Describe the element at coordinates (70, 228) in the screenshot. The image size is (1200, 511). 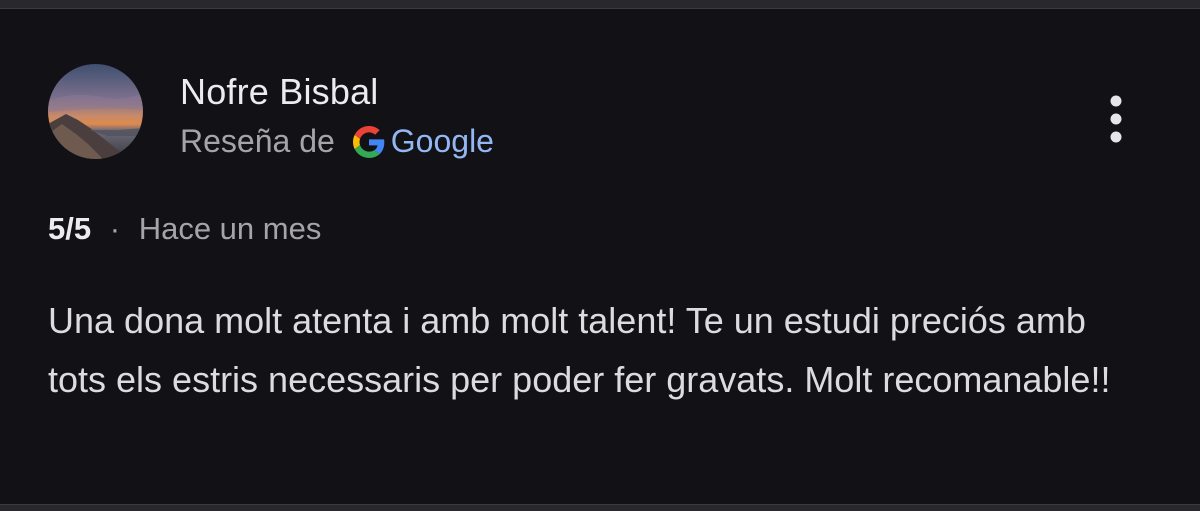
I see `rating-score: 5/5` at that location.